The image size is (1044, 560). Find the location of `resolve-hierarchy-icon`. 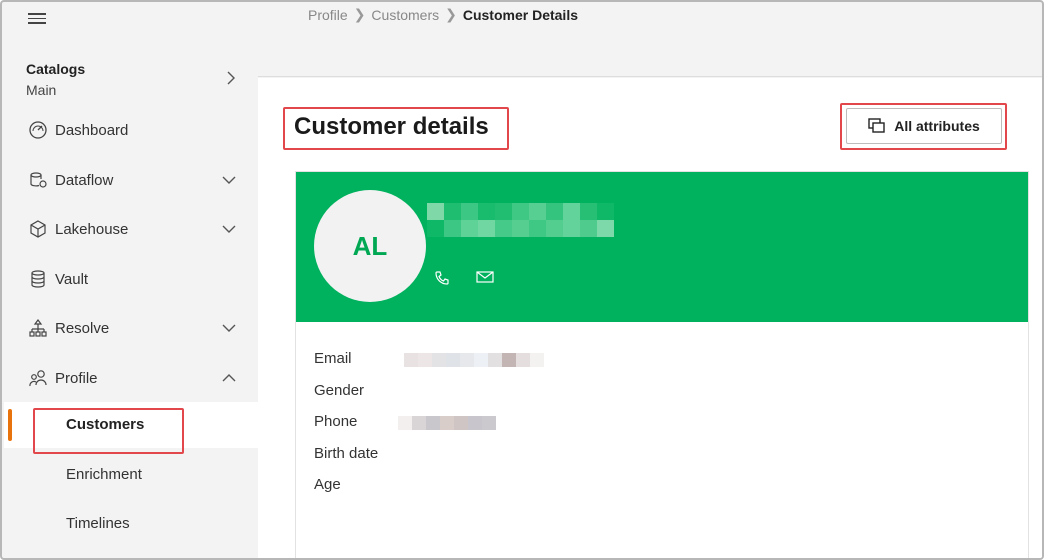

resolve-hierarchy-icon is located at coordinates (38, 328).